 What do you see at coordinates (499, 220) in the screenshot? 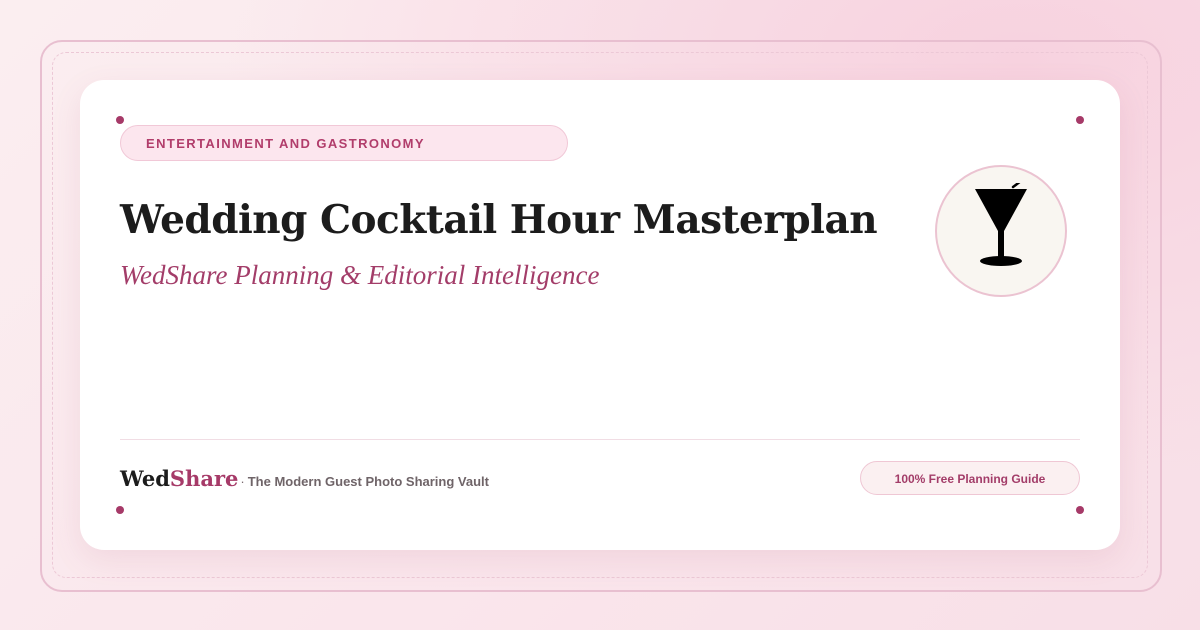
I see `page-title: Wedding Cocktail Hour Masterplan` at bounding box center [499, 220].